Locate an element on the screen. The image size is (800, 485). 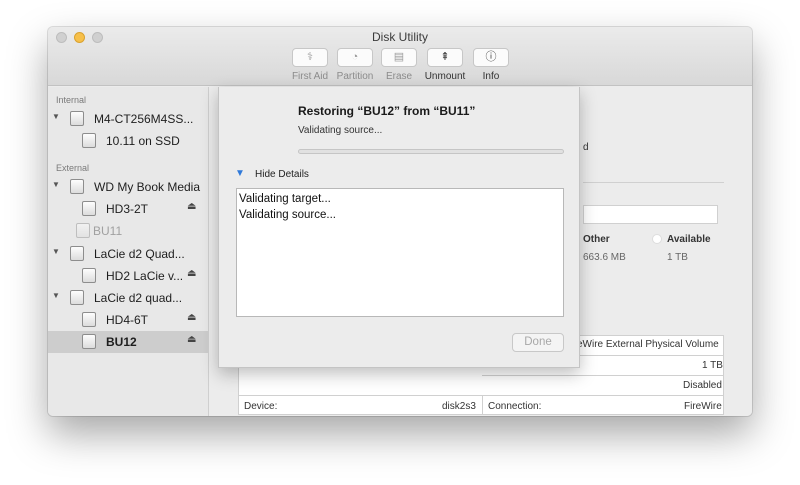
info-icon: ⓘ is located at coordinates (491, 57).